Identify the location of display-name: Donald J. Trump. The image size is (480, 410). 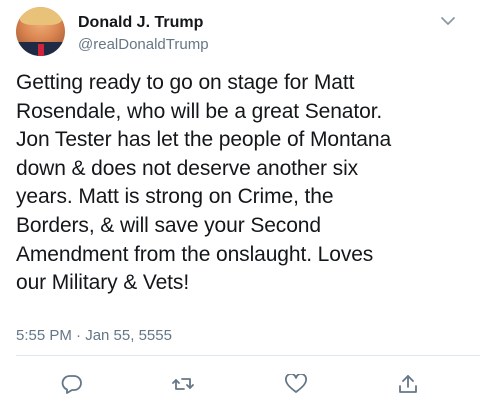
(140, 23).